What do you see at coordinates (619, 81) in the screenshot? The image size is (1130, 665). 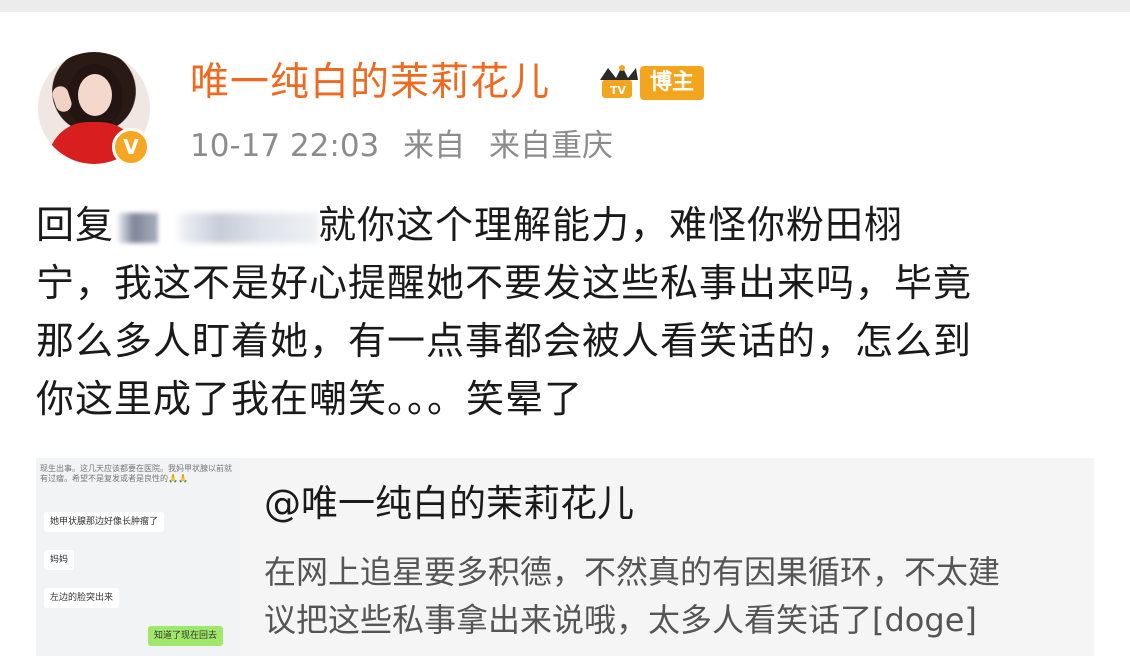 I see `tv-crown-icon: TV` at bounding box center [619, 81].